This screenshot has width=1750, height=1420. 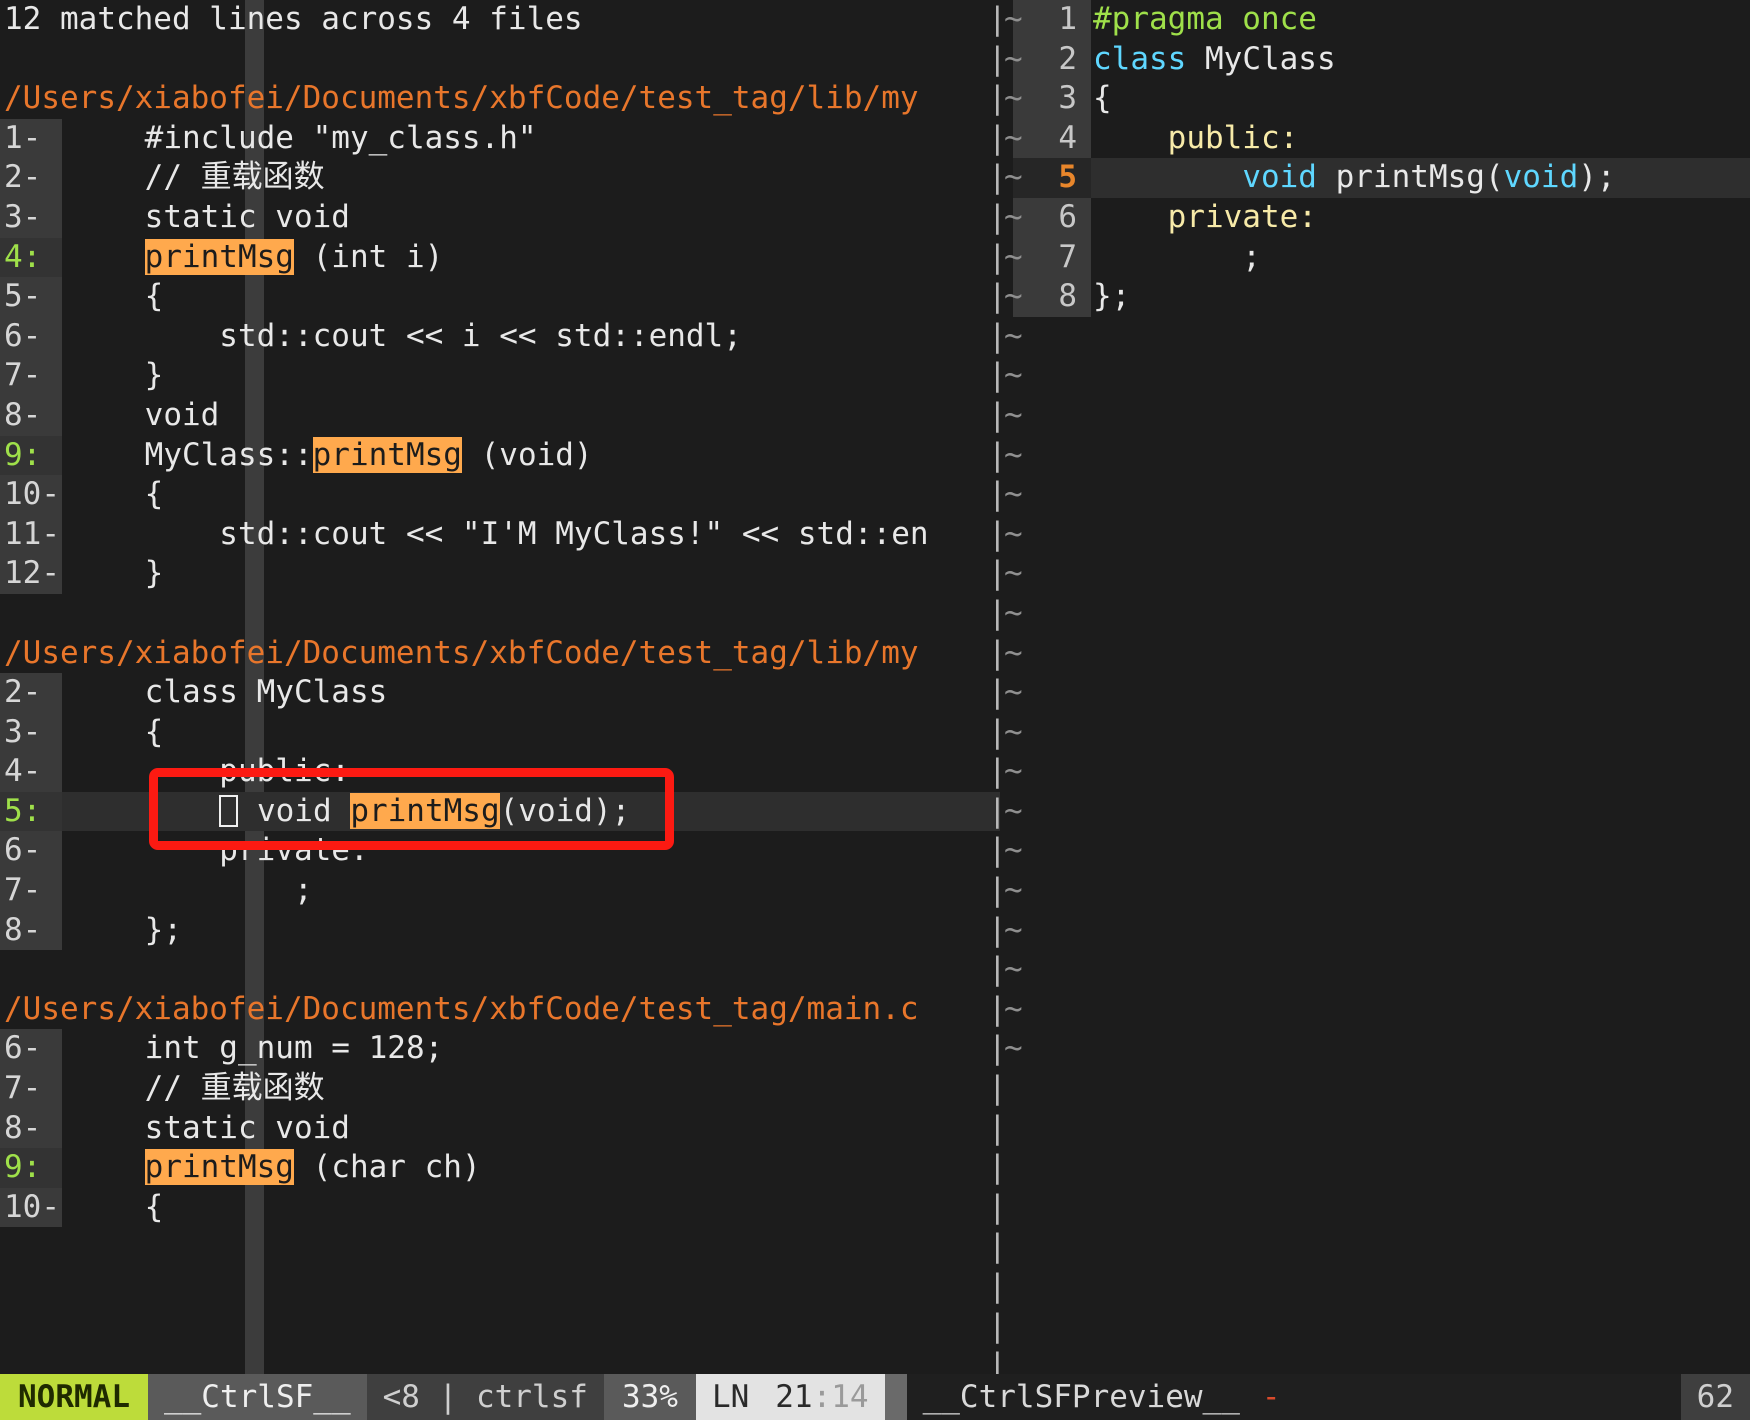 I want to click on code-text: int g_num = 128;, so click(x=257, y=1048).